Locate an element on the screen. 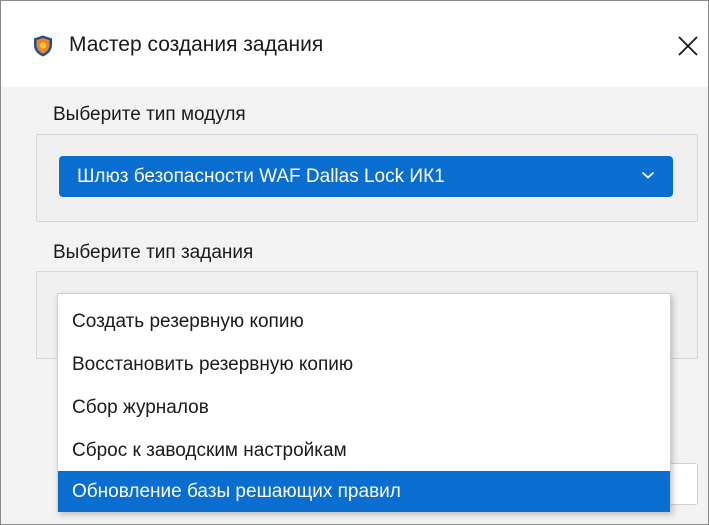 This screenshot has height=525, width=709. task-option-factory-reset: Сброс к заводским настройкам is located at coordinates (364, 450).